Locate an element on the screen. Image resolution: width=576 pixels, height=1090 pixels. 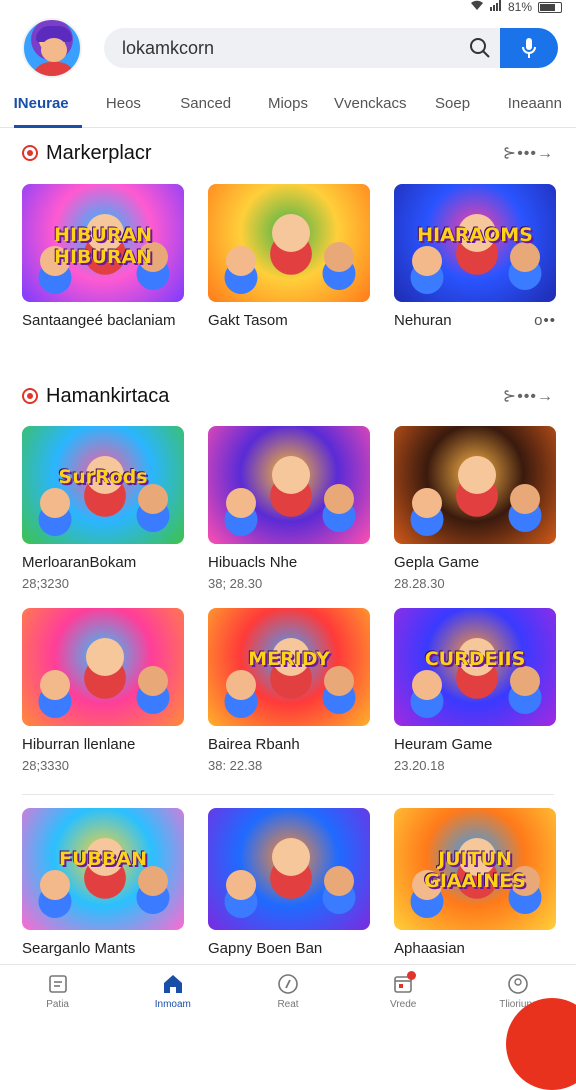
game-thumbnail: FUBBAN is located at coordinates (103, 869).